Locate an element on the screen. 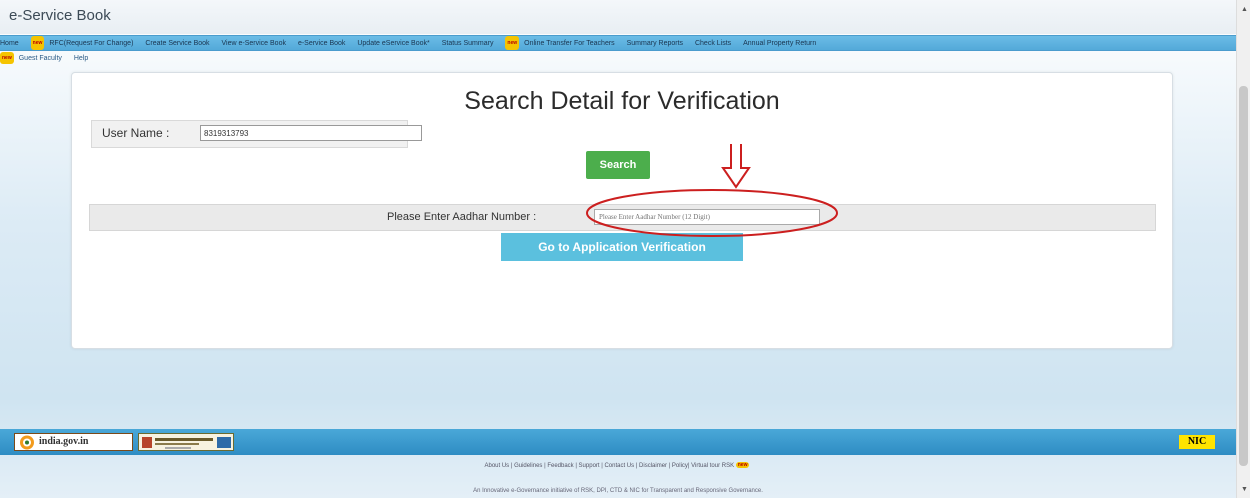  campaign-banner-icon is located at coordinates (186, 443).